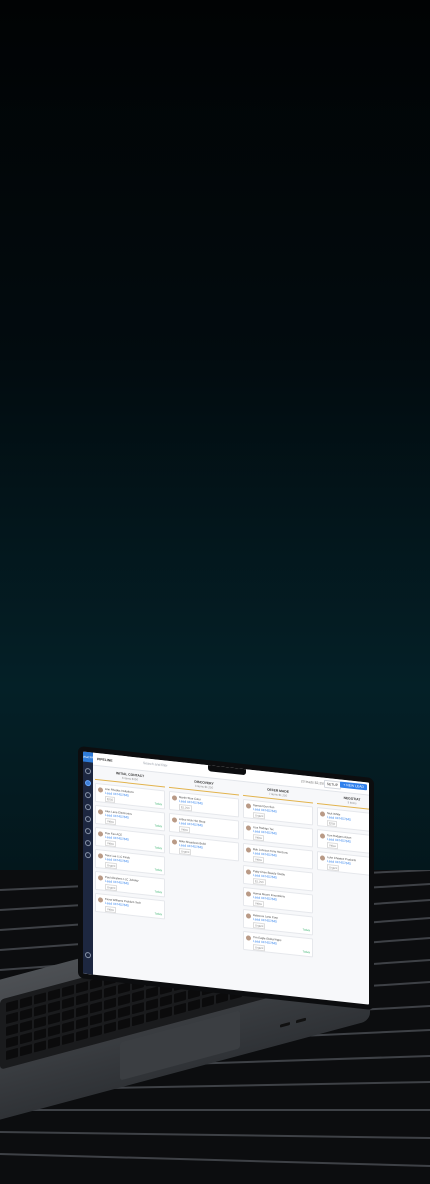 The height and width of the screenshot is (1184, 430). What do you see at coordinates (332, 784) in the screenshot?
I see `setup-button: SETUP` at bounding box center [332, 784].